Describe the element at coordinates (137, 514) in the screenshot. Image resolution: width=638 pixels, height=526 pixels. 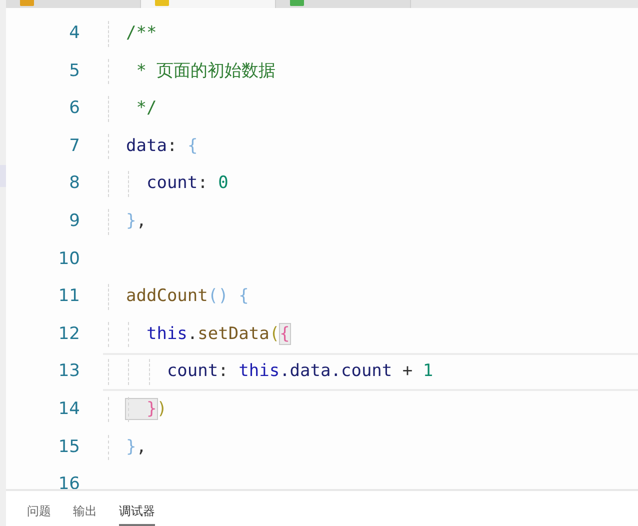
I see `panel-tab: 调试器` at that location.